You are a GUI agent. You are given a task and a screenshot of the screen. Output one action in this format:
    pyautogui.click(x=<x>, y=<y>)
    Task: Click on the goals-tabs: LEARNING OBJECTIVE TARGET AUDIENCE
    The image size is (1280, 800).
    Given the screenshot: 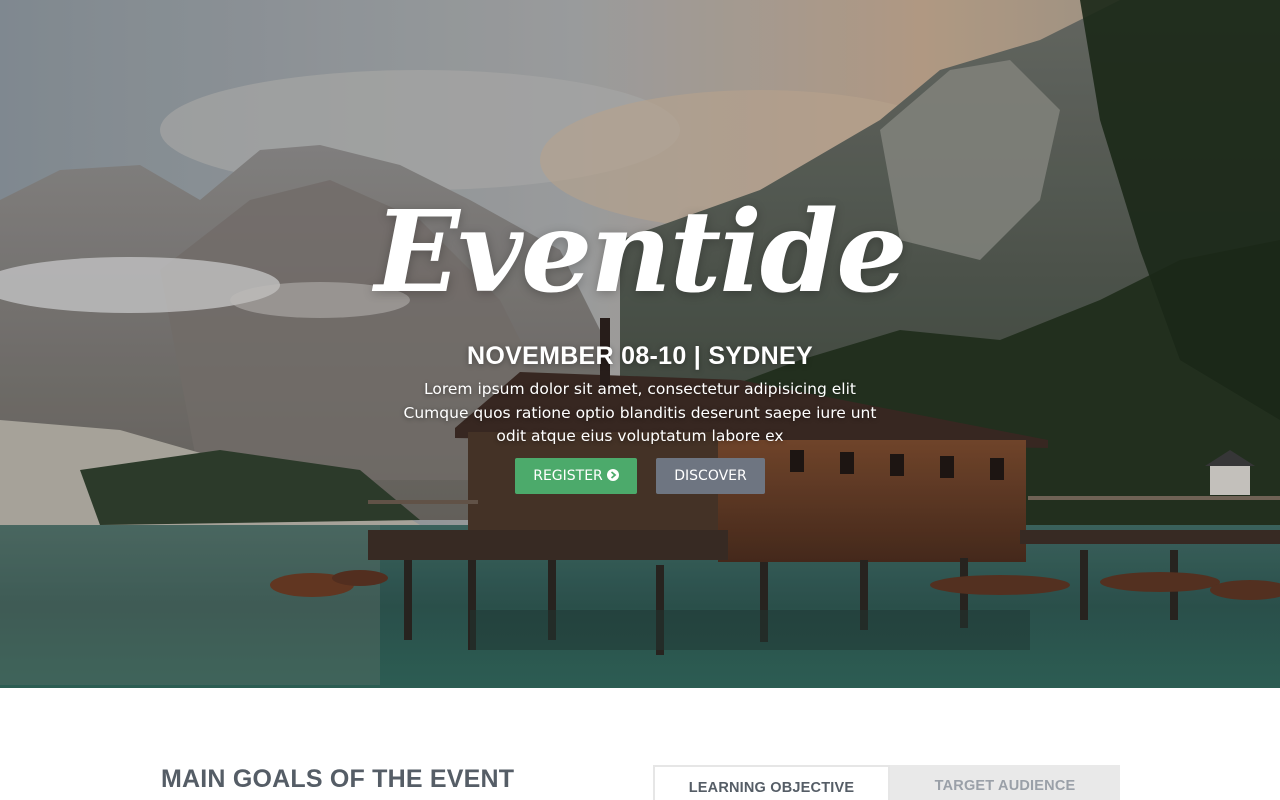 What is the action you would take?
    pyautogui.click(x=886, y=782)
    